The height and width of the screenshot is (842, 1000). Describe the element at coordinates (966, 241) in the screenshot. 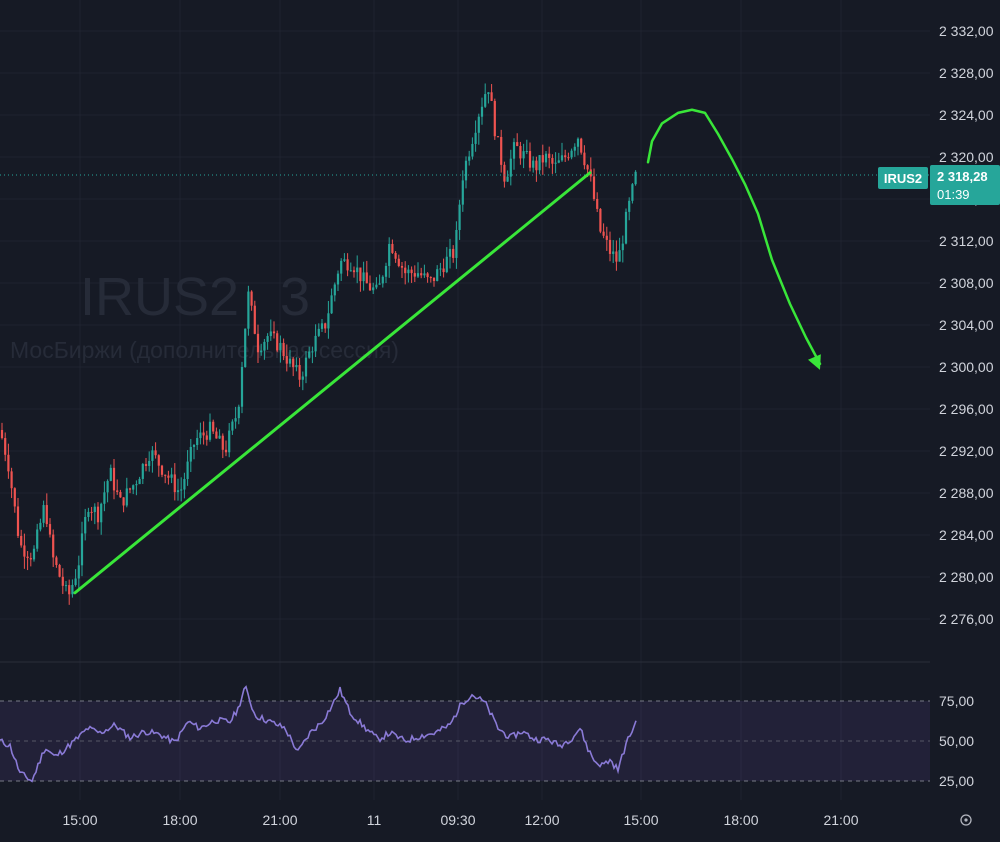

I see `price-tick-label: 2 312,00` at that location.